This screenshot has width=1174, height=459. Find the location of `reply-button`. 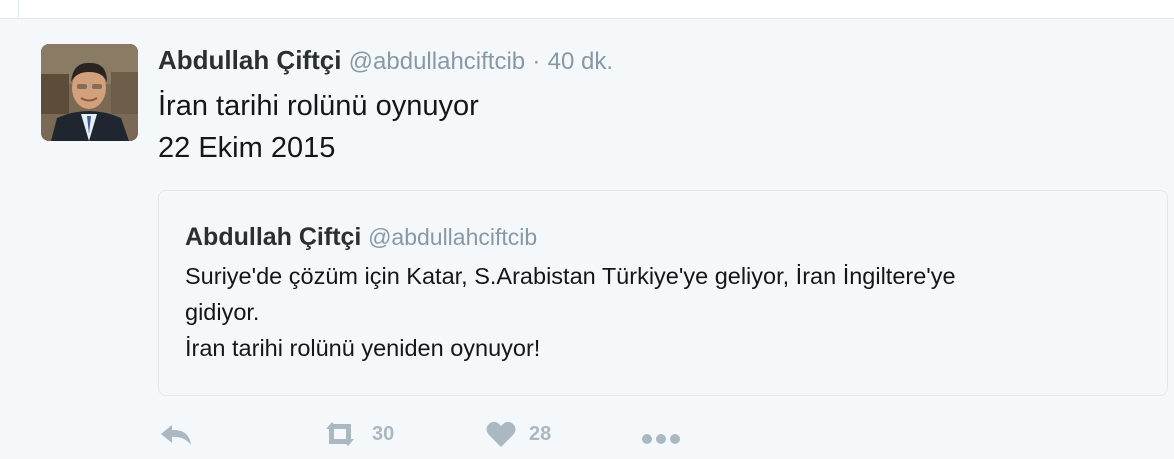

reply-button is located at coordinates (176, 434).